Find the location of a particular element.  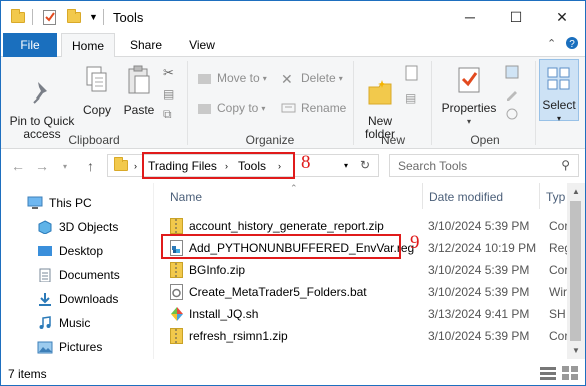

paste-label: Paste is located at coordinates (139, 110).